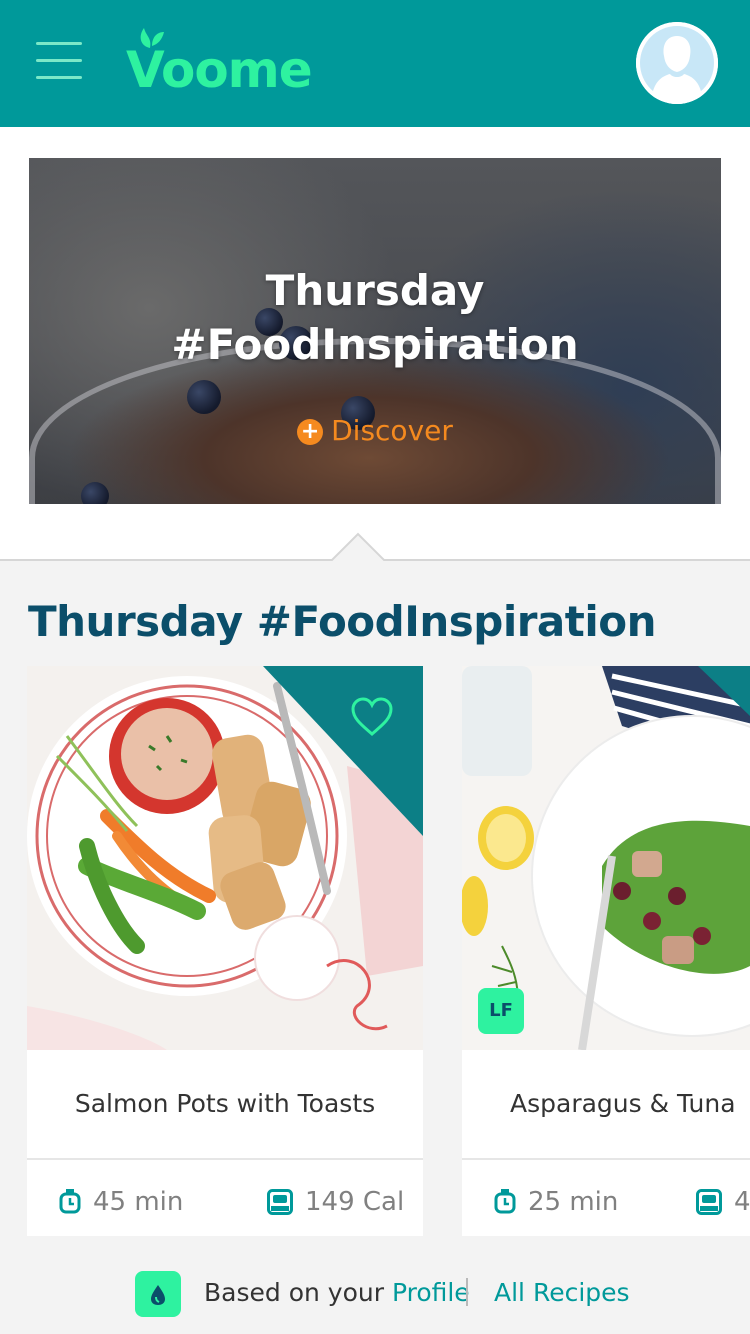 The image size is (750, 1334). Describe the element at coordinates (342, 621) in the screenshot. I see `section-title: Thursday #FoodInspiration` at that location.